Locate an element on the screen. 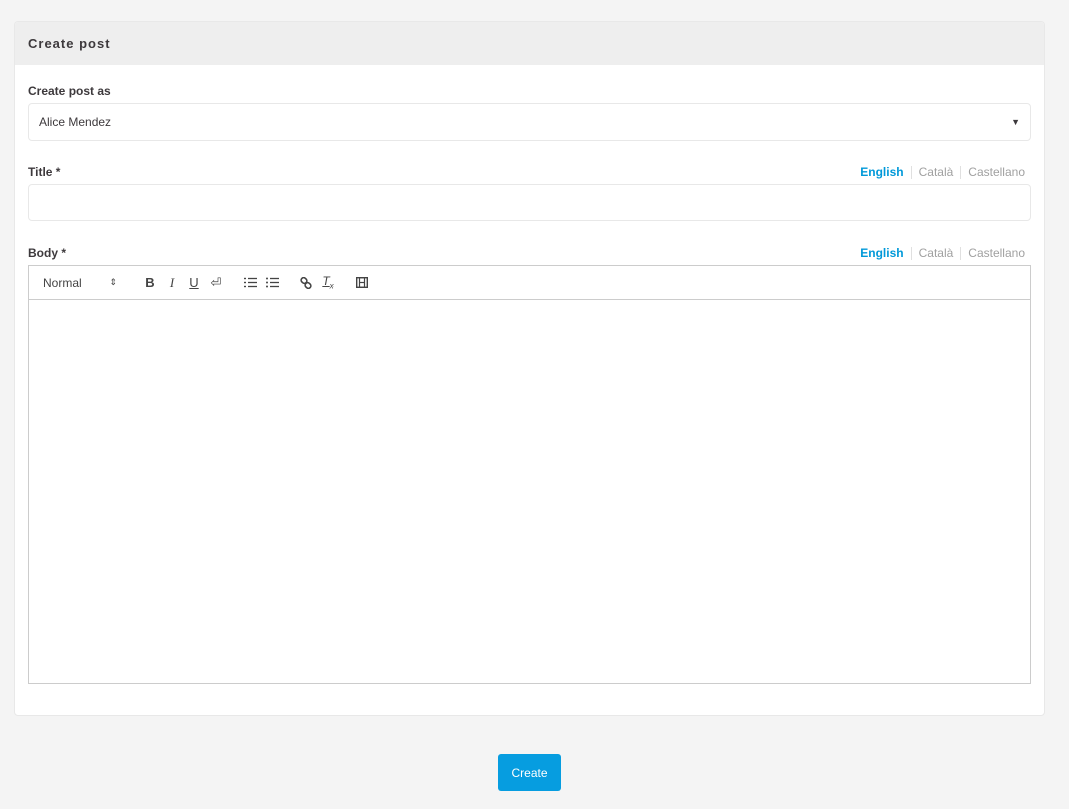 The width and height of the screenshot is (1069, 809). linebreak-button: ⏎ is located at coordinates (216, 283).